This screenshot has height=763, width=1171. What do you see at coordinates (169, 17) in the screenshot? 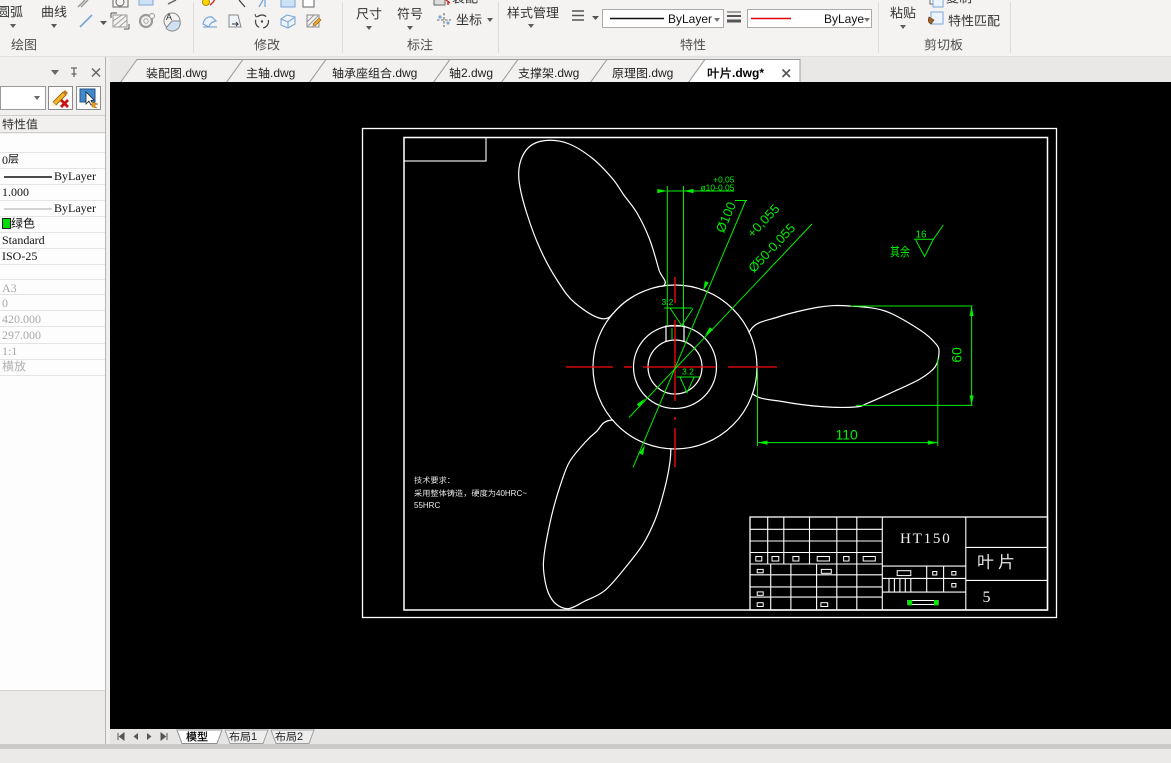
I see `svg-text: A` at bounding box center [169, 17].